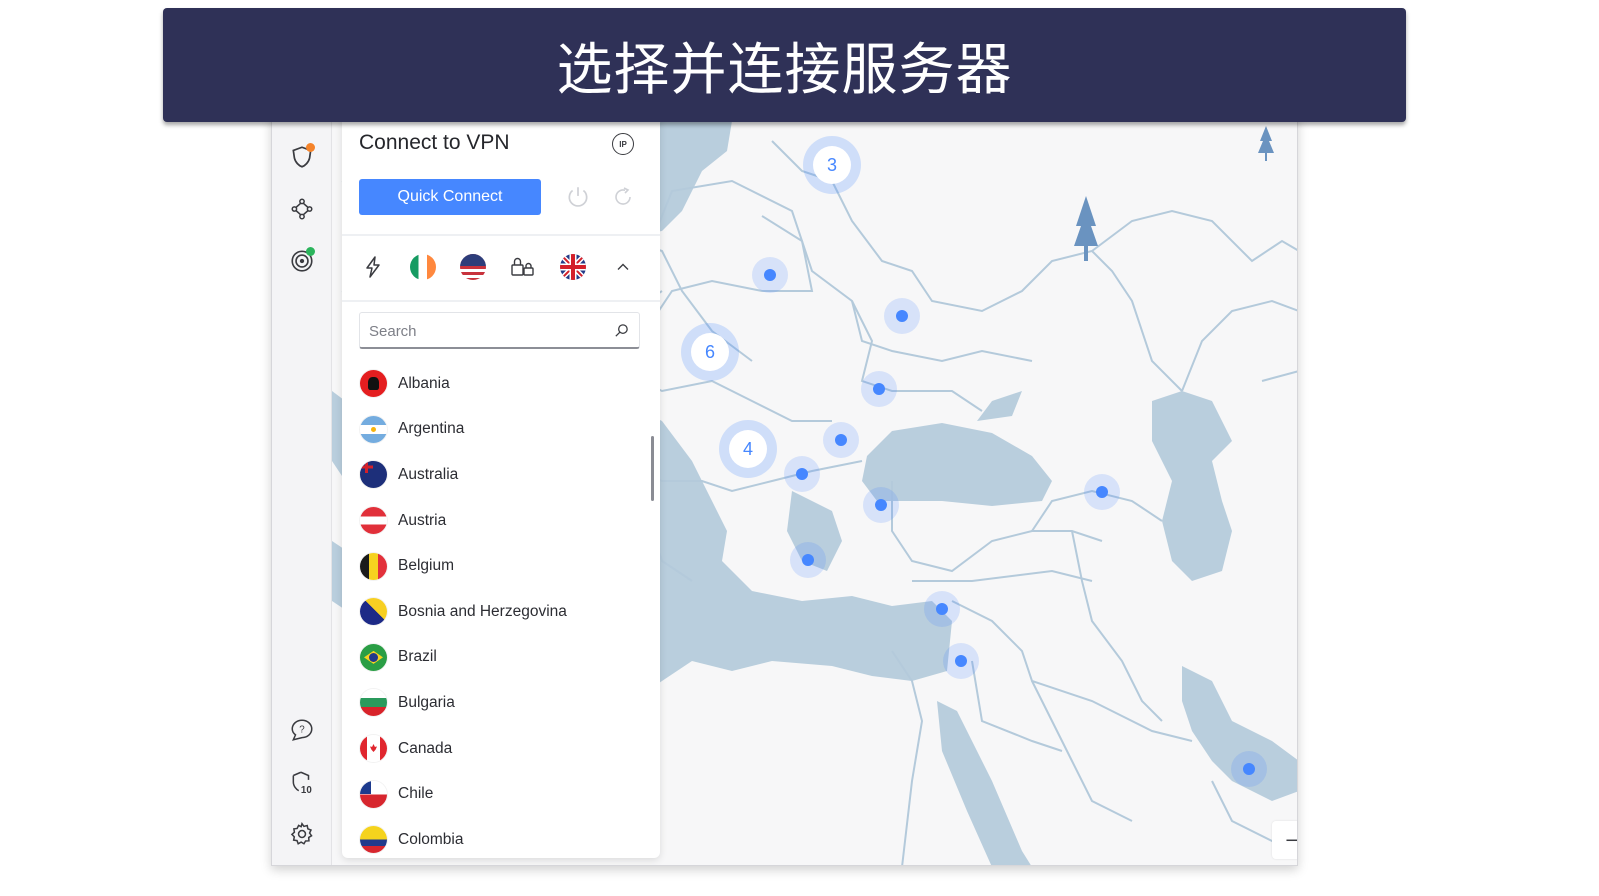  I want to click on sidebar-item-meshnet, so click(302, 209).